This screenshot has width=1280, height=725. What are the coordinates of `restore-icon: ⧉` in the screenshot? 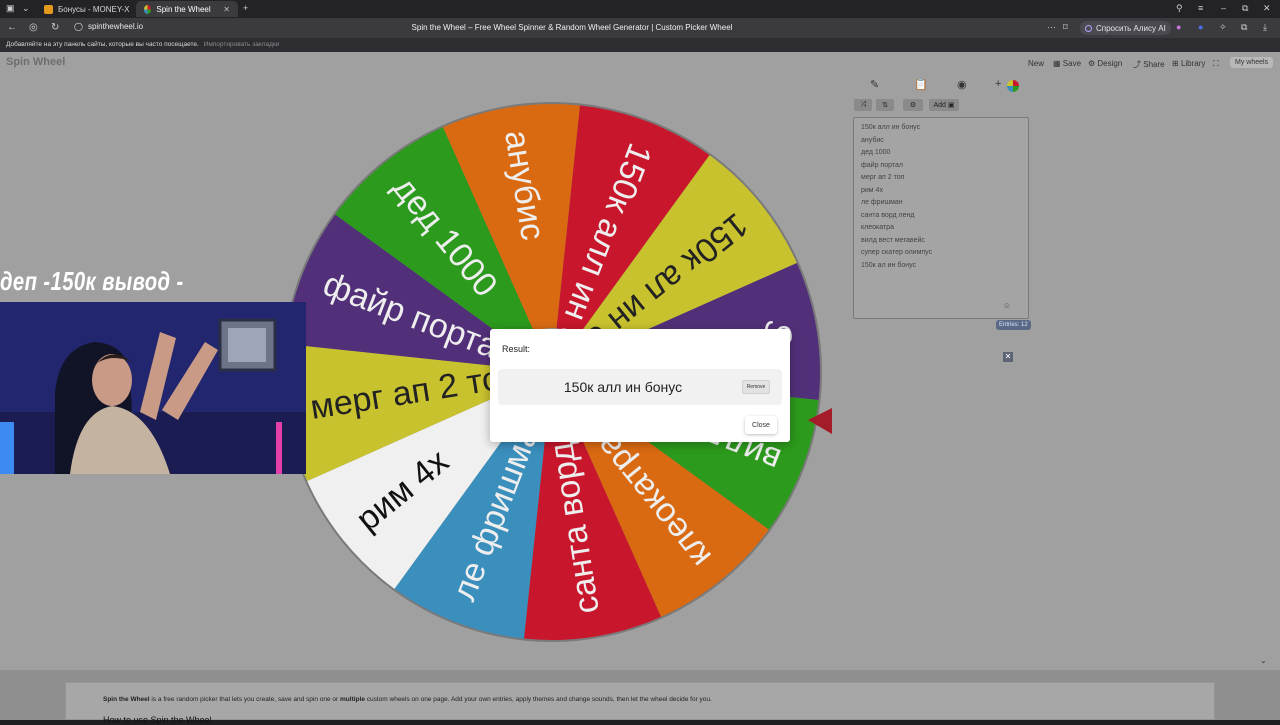 It's located at (1245, 8).